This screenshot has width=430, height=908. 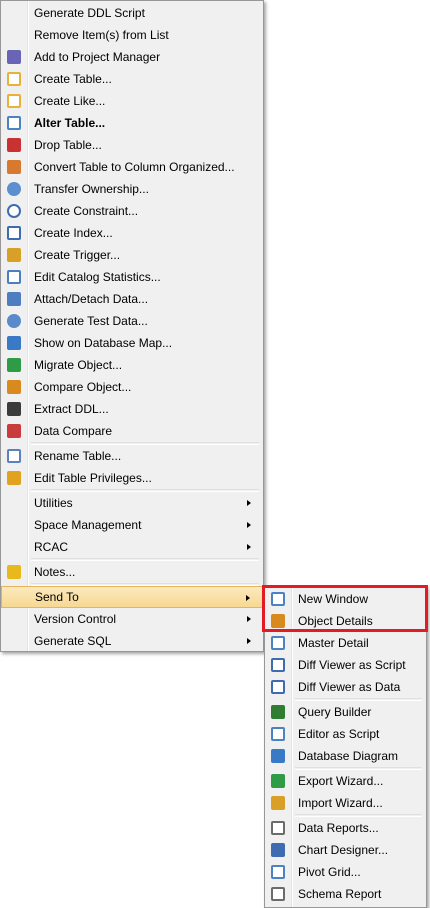 I want to click on create-like-icon, so click(x=14, y=101).